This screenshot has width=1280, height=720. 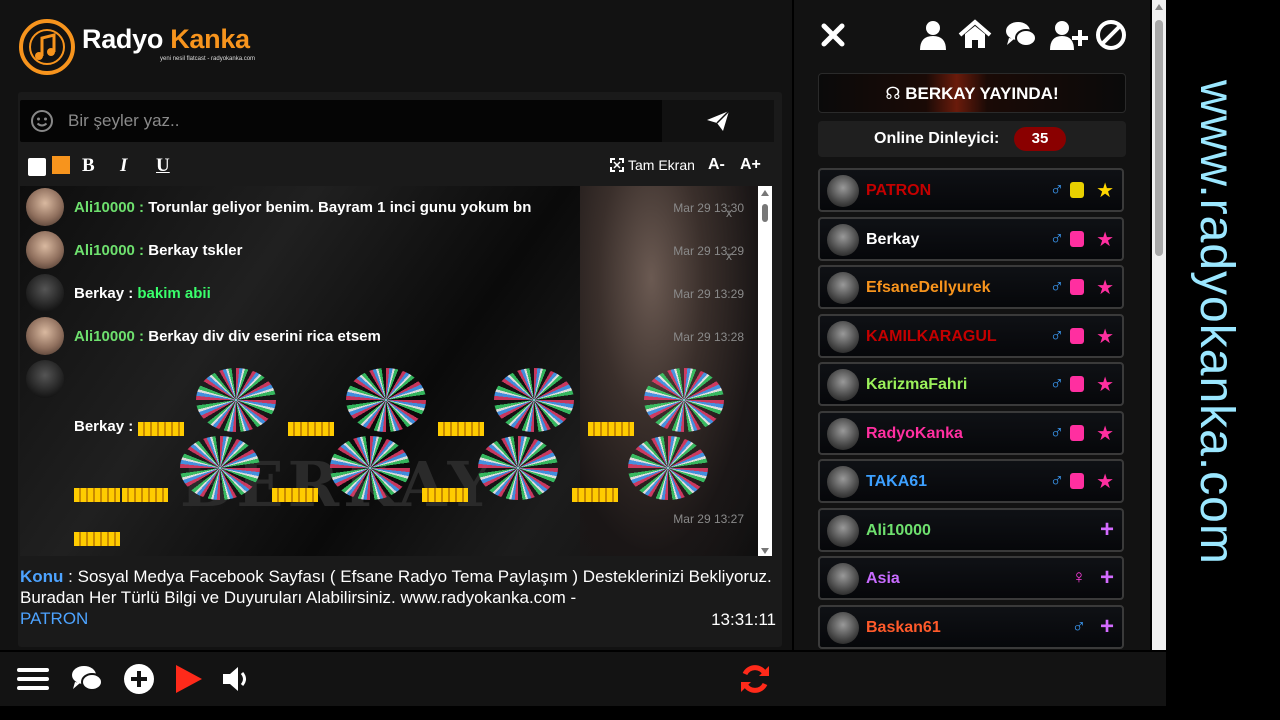 I want to click on brand-slogan: yeni nesil flatcast - radyokanka.com, so click(x=208, y=59).